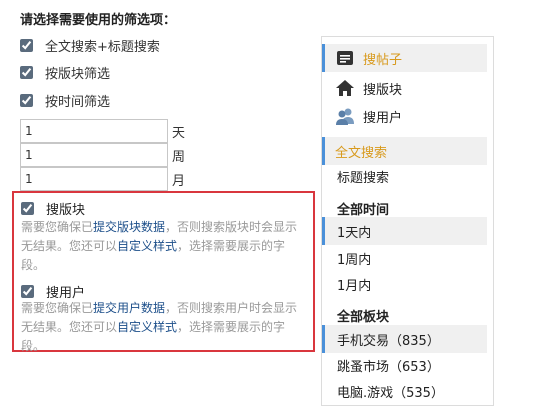 This screenshot has height=417, width=548. Describe the element at coordinates (404, 151) in the screenshot. I see `sidebar-scope-fulltext: 全文搜索` at that location.